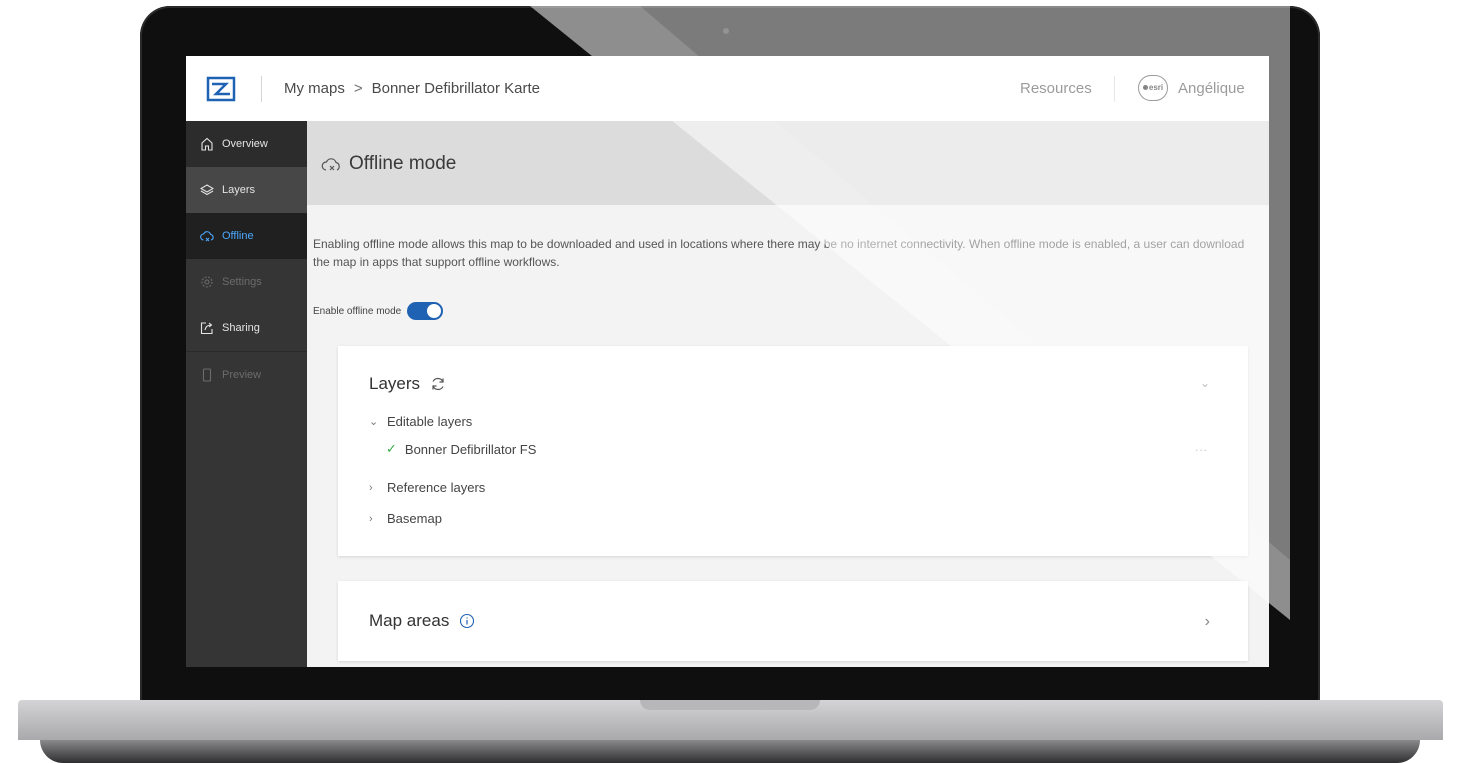  What do you see at coordinates (207, 144) in the screenshot?
I see `home-icon` at bounding box center [207, 144].